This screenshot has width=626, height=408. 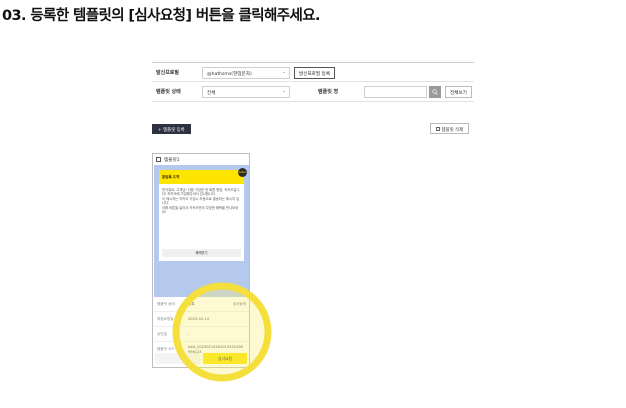 What do you see at coordinates (225, 358) in the screenshot?
I see `review-request-button: 심사요청` at bounding box center [225, 358].